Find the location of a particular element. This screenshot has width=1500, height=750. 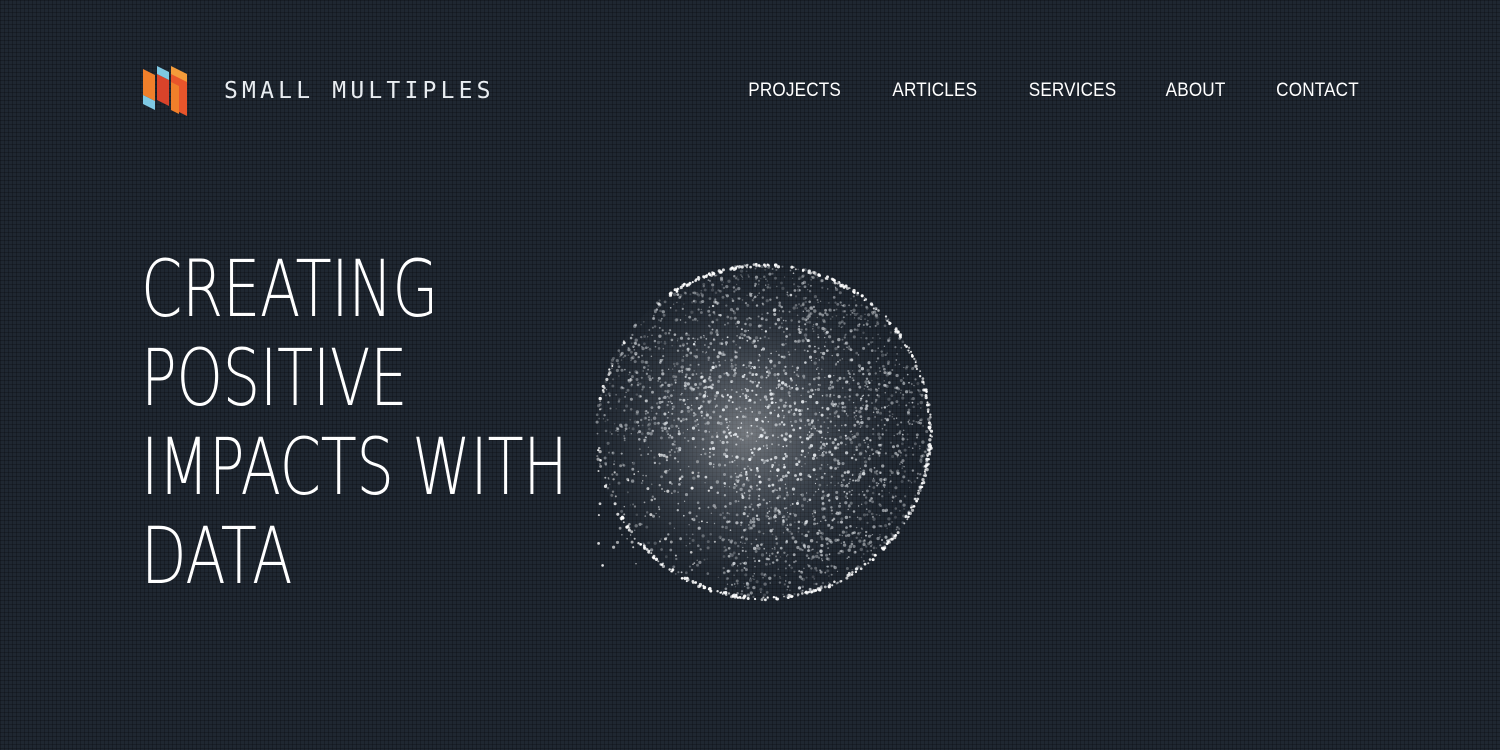

nav-item-projects: PROJECTS is located at coordinates (795, 91).